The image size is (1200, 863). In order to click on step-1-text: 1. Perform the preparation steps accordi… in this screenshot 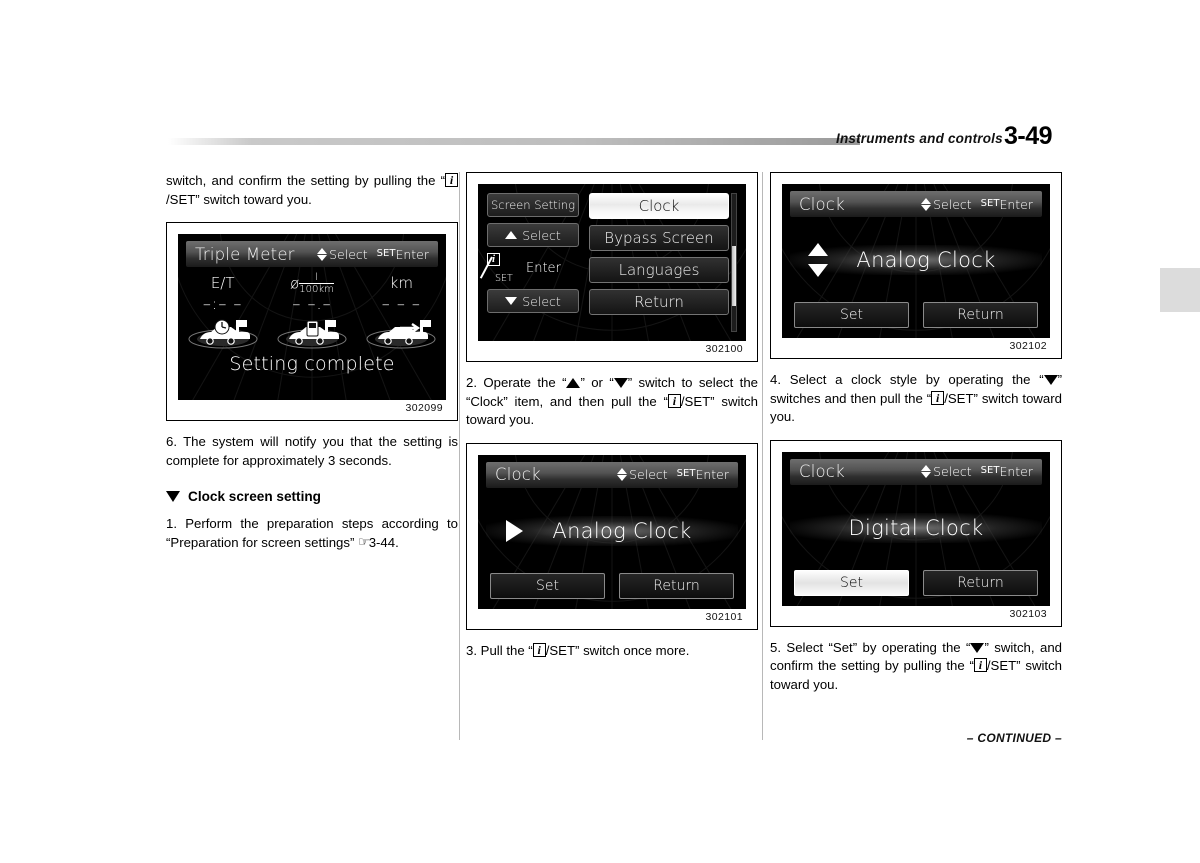, I will do `click(312, 533)`.